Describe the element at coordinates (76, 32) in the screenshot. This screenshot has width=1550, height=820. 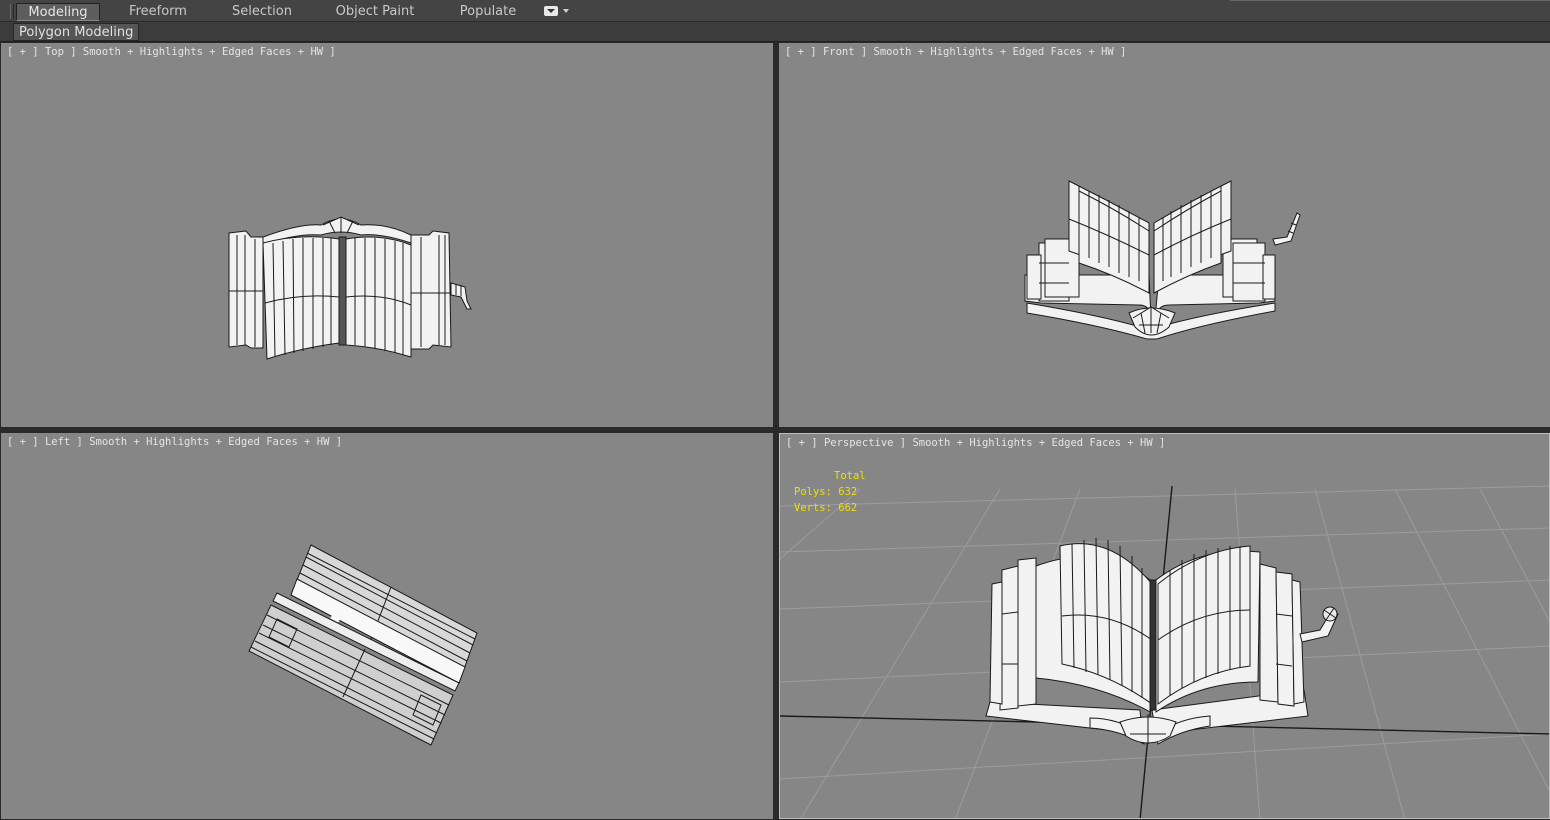
I see `panel-polygon-modeling: Polygon Modeling` at that location.